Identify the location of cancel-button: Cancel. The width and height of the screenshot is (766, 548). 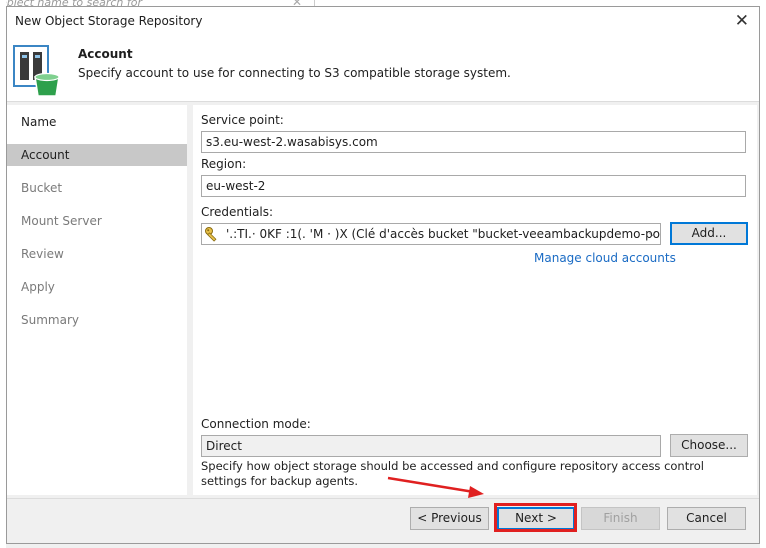
(706, 518).